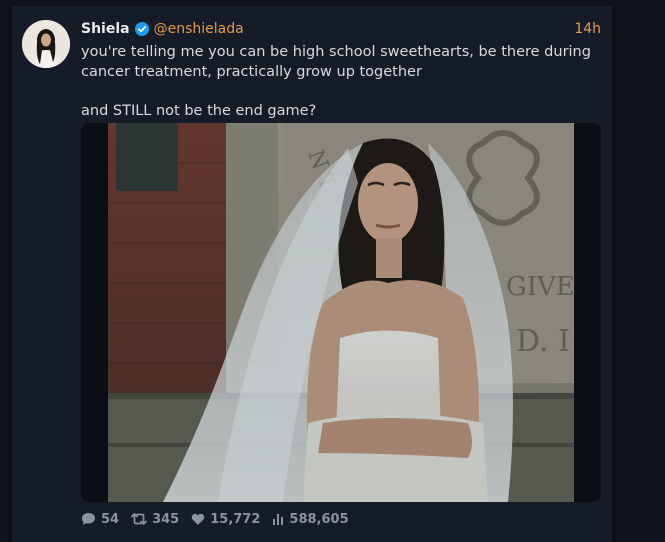 The image size is (665, 542). I want to click on retweet-stat: 345, so click(155, 519).